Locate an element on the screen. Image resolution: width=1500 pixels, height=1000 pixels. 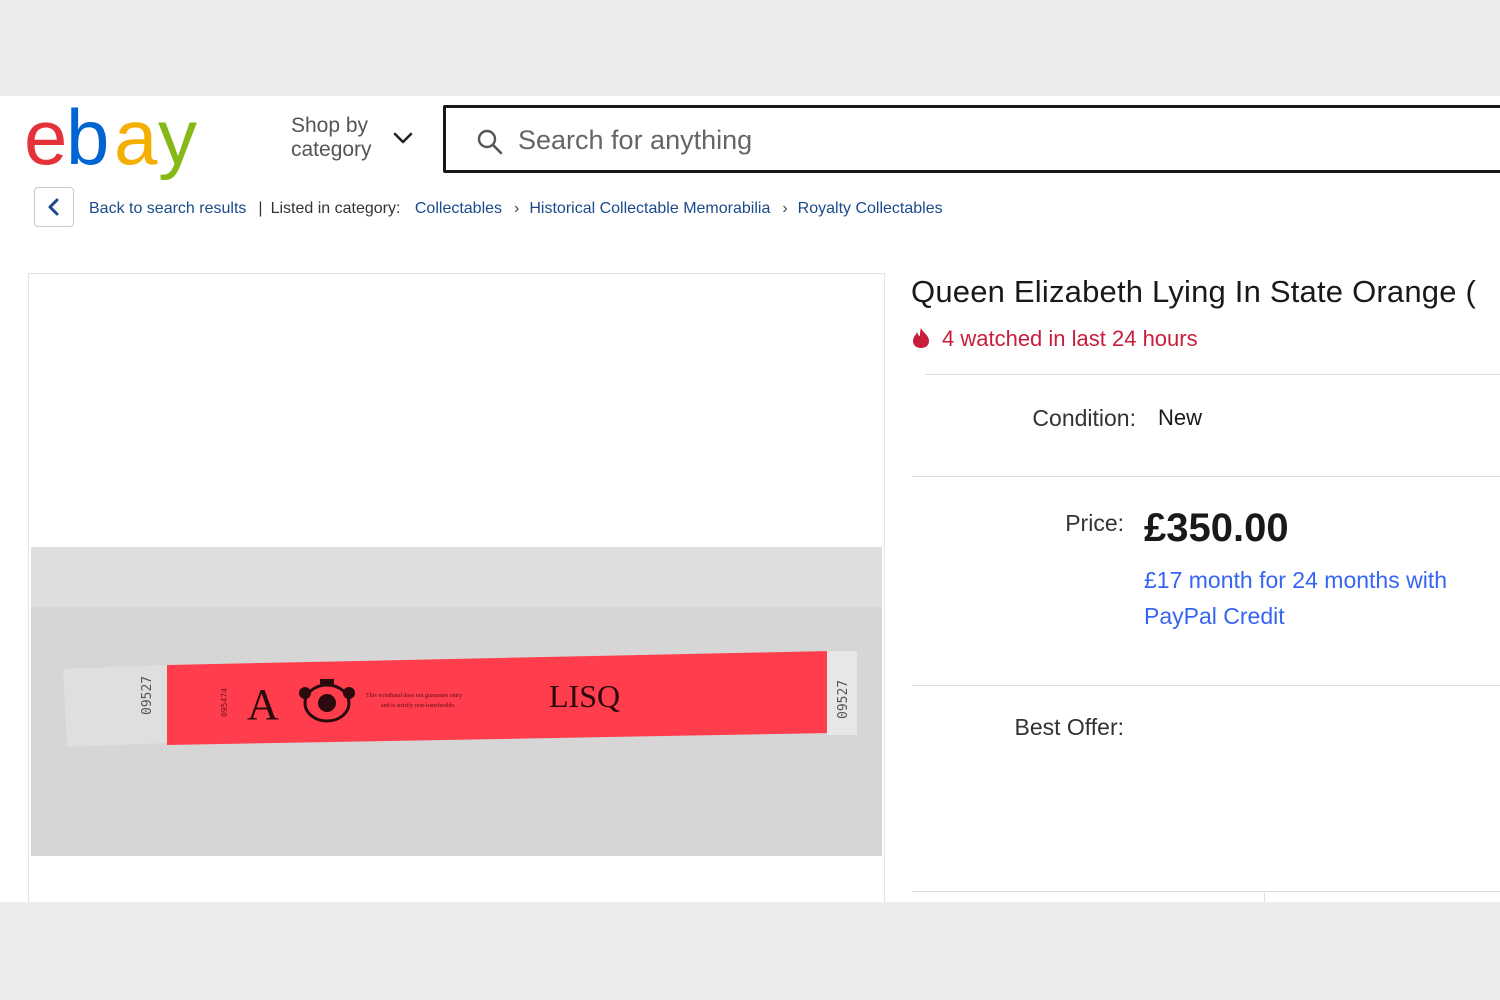
condition-value: New is located at coordinates (1180, 417).